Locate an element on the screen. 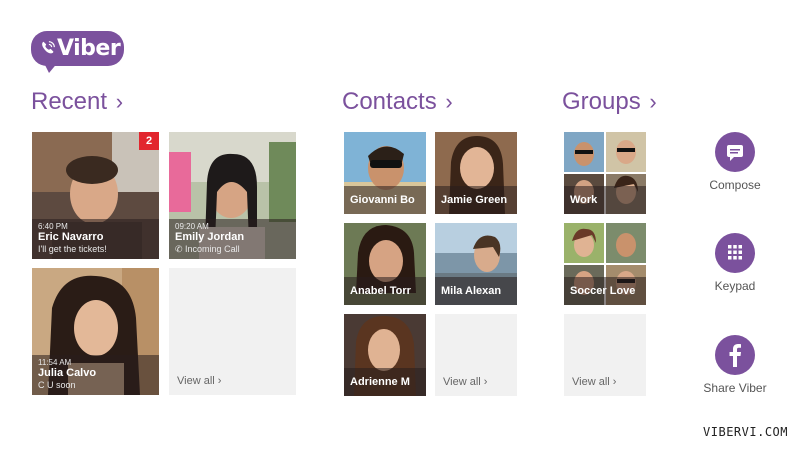  group-tile: Soccer Love is located at coordinates (605, 264).